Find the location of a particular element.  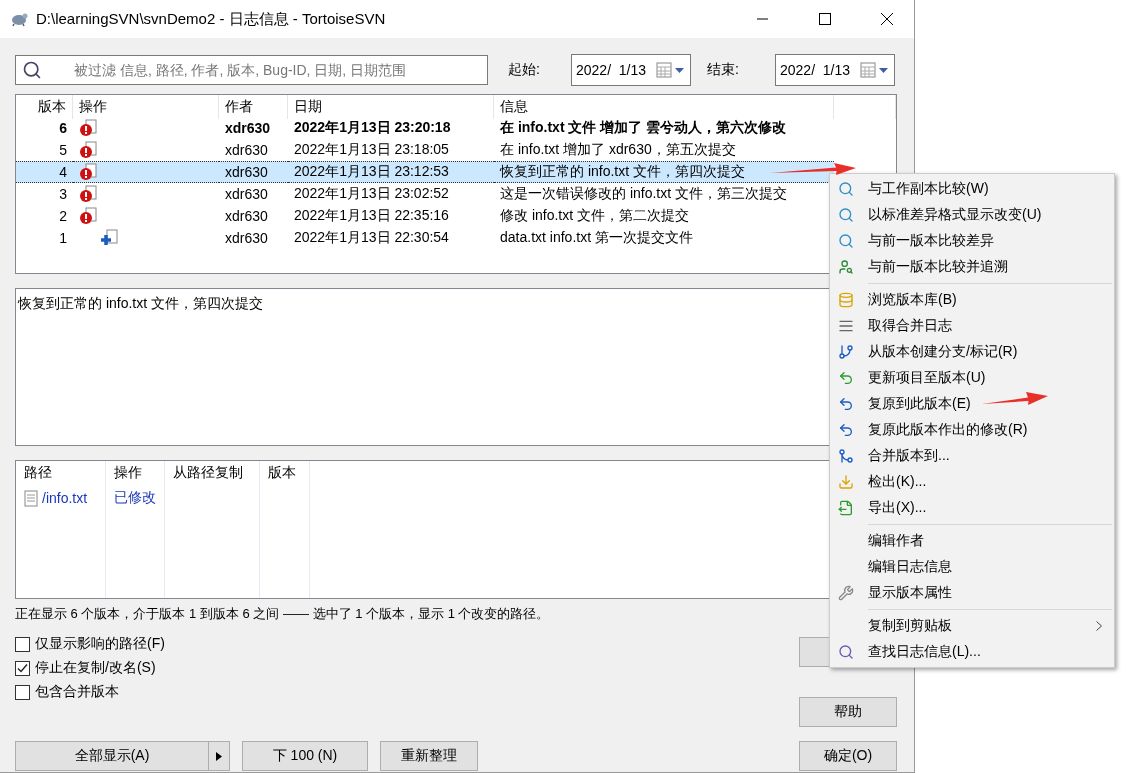

show-all-split-button: 全部显示(A) is located at coordinates (122, 756).